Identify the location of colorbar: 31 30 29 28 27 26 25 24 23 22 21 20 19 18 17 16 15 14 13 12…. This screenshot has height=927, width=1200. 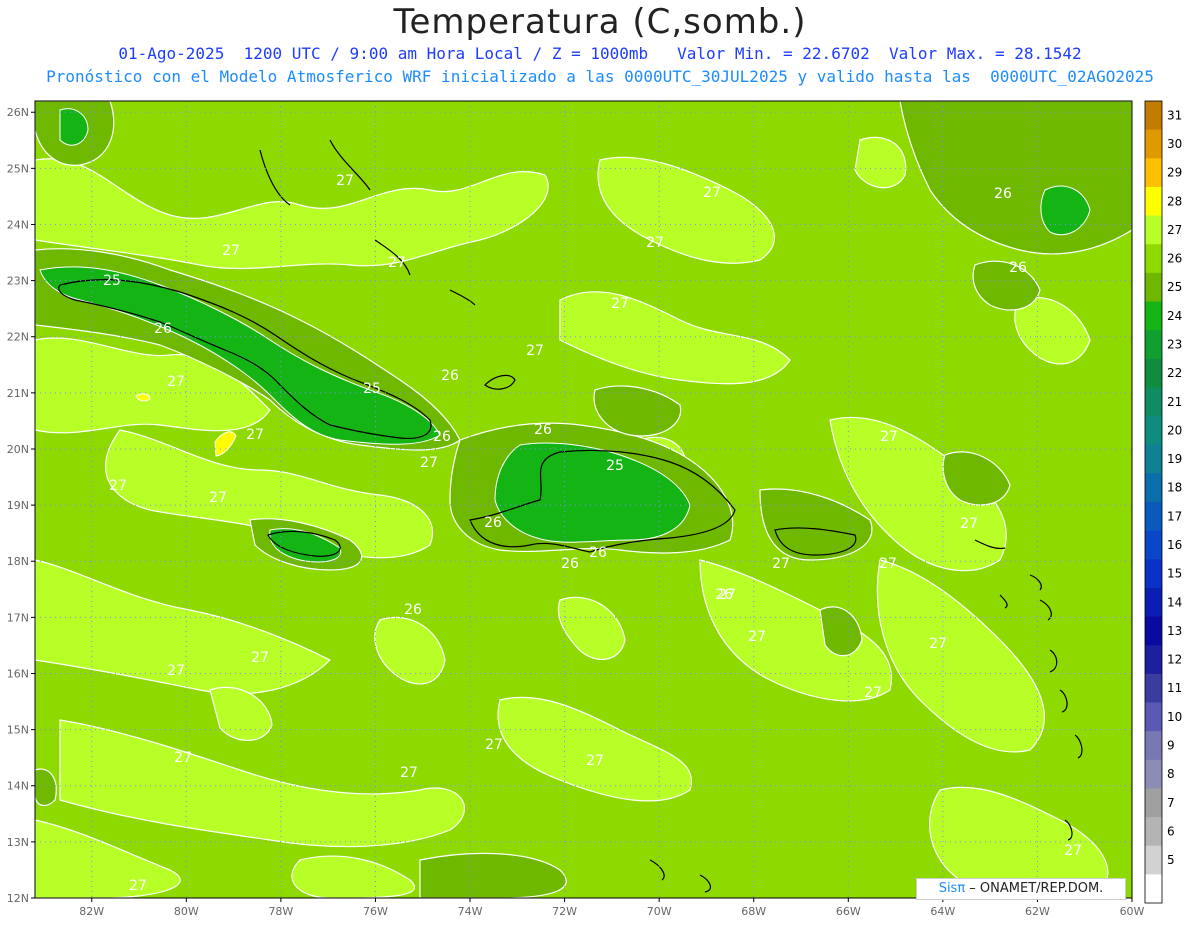
(1163, 502).